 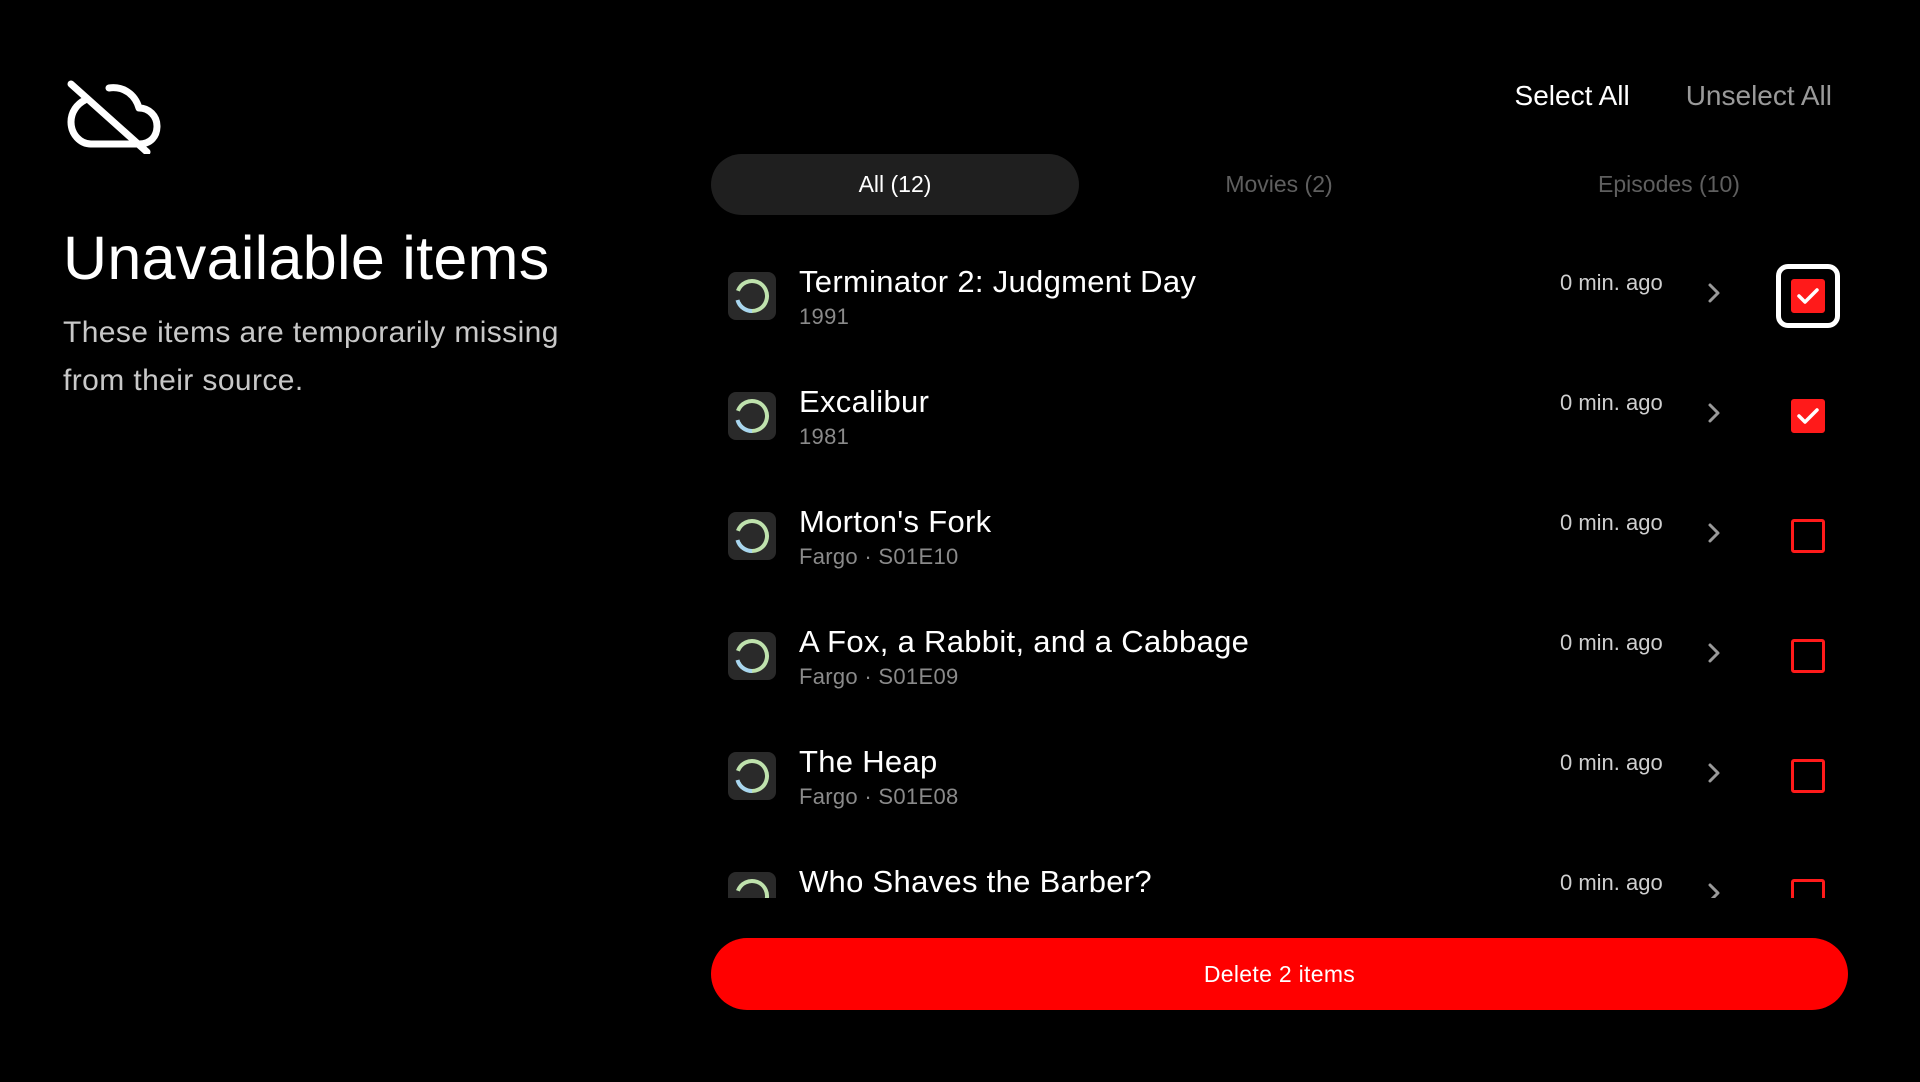 What do you see at coordinates (1669, 184) in the screenshot?
I see `tab-episodes: Episodes (10)` at bounding box center [1669, 184].